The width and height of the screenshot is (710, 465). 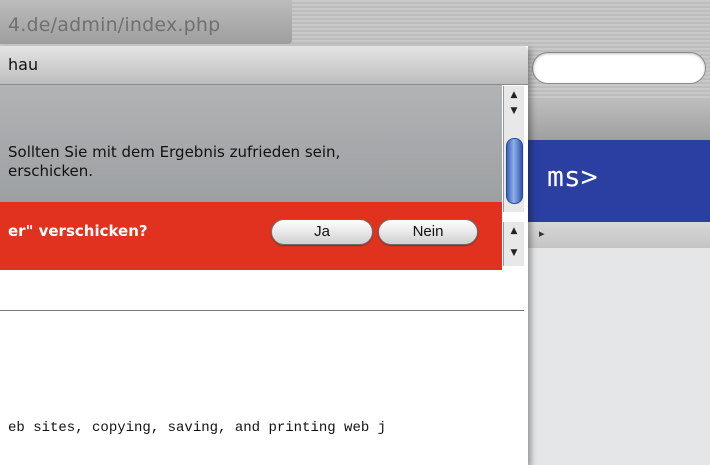 What do you see at coordinates (428, 232) in the screenshot?
I see `no-button: Nein` at bounding box center [428, 232].